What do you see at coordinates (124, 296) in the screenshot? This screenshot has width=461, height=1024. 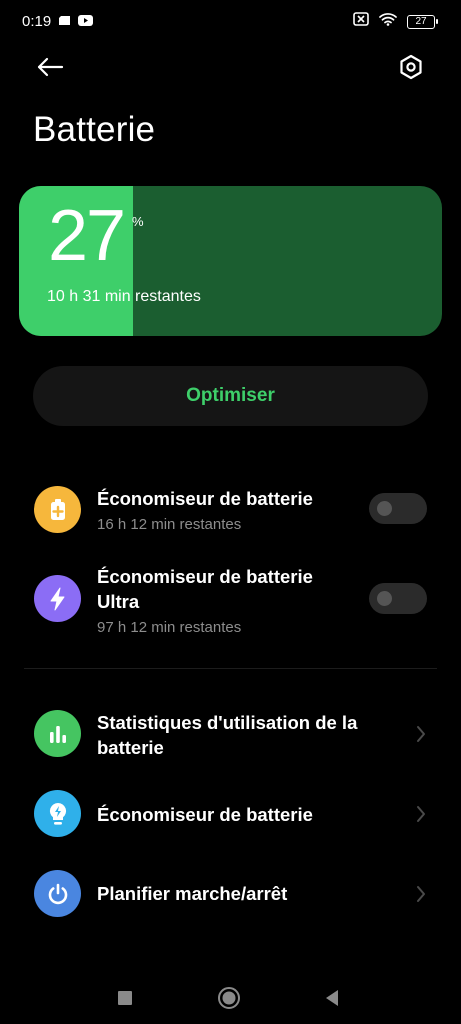 I see `battery-remaining-time: 10 h 31 min restantes` at bounding box center [124, 296].